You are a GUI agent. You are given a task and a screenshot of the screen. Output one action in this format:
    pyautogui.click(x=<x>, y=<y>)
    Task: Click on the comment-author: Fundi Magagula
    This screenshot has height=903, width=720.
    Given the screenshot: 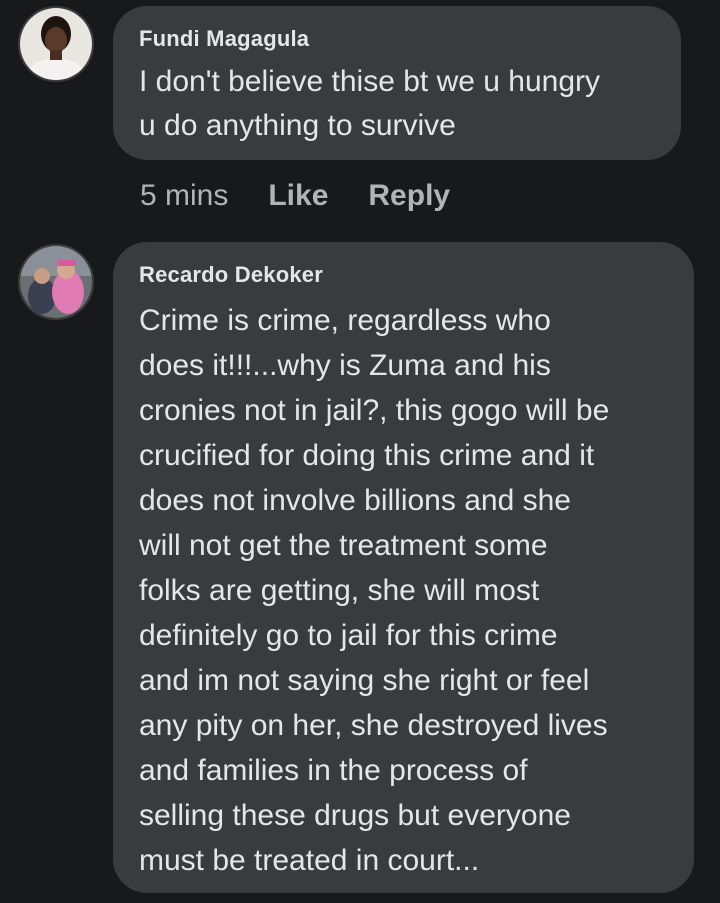 What is the action you would take?
    pyautogui.click(x=397, y=39)
    